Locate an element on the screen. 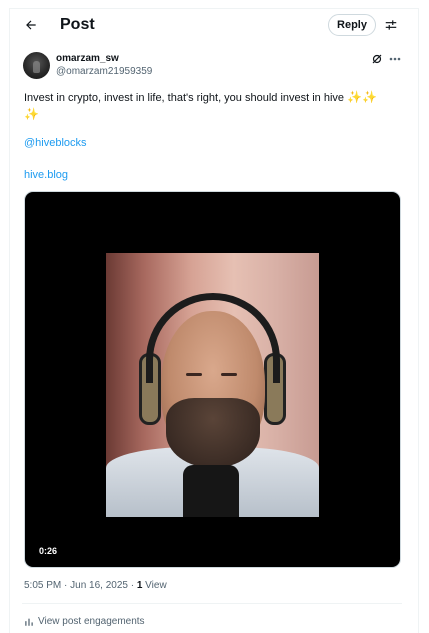 This screenshot has height=633, width=429. bar-chart-icon is located at coordinates (29, 622).